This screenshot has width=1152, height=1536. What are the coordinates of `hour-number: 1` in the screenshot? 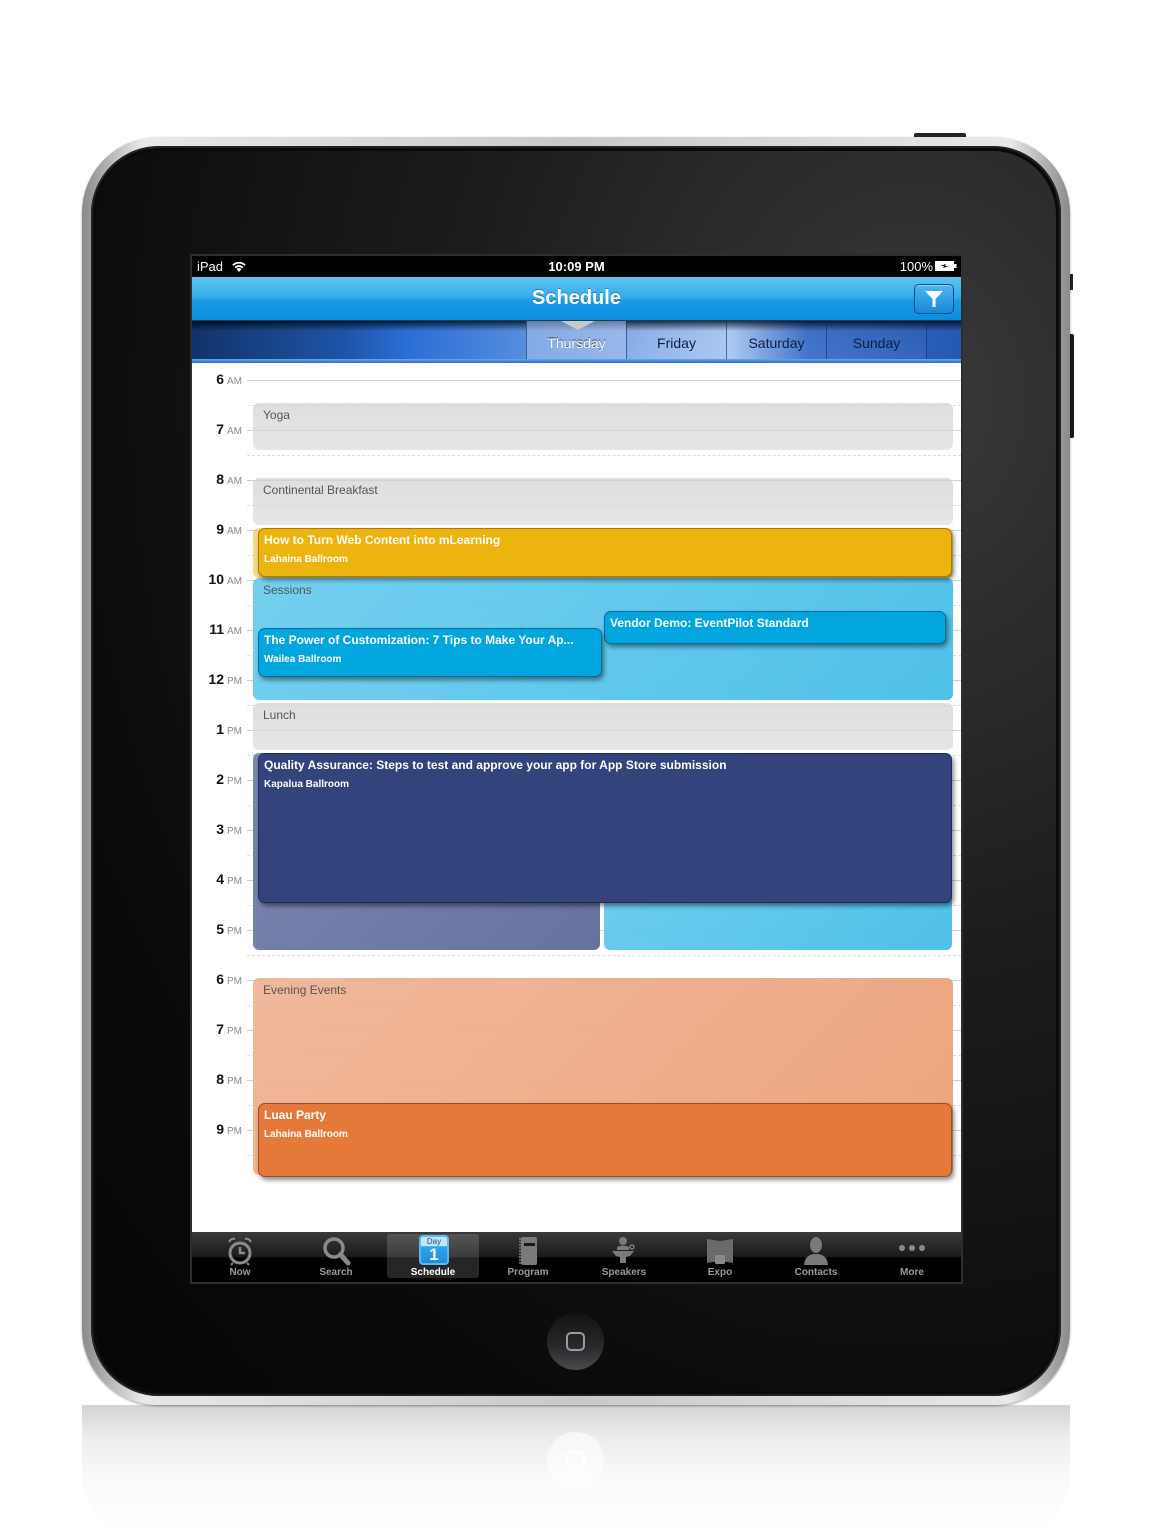 It's located at (220, 729).